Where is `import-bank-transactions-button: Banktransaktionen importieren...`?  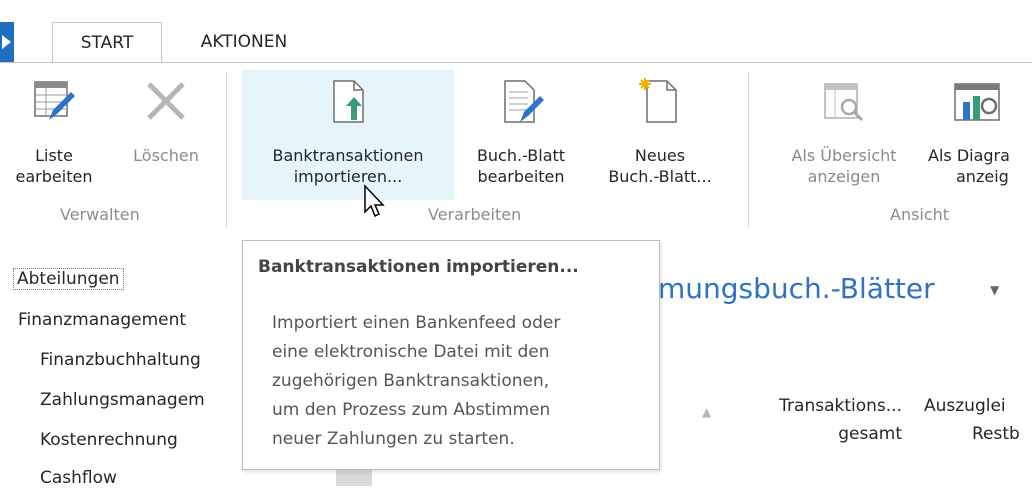
import-bank-transactions-button: Banktransaktionen importieren... is located at coordinates (348, 135).